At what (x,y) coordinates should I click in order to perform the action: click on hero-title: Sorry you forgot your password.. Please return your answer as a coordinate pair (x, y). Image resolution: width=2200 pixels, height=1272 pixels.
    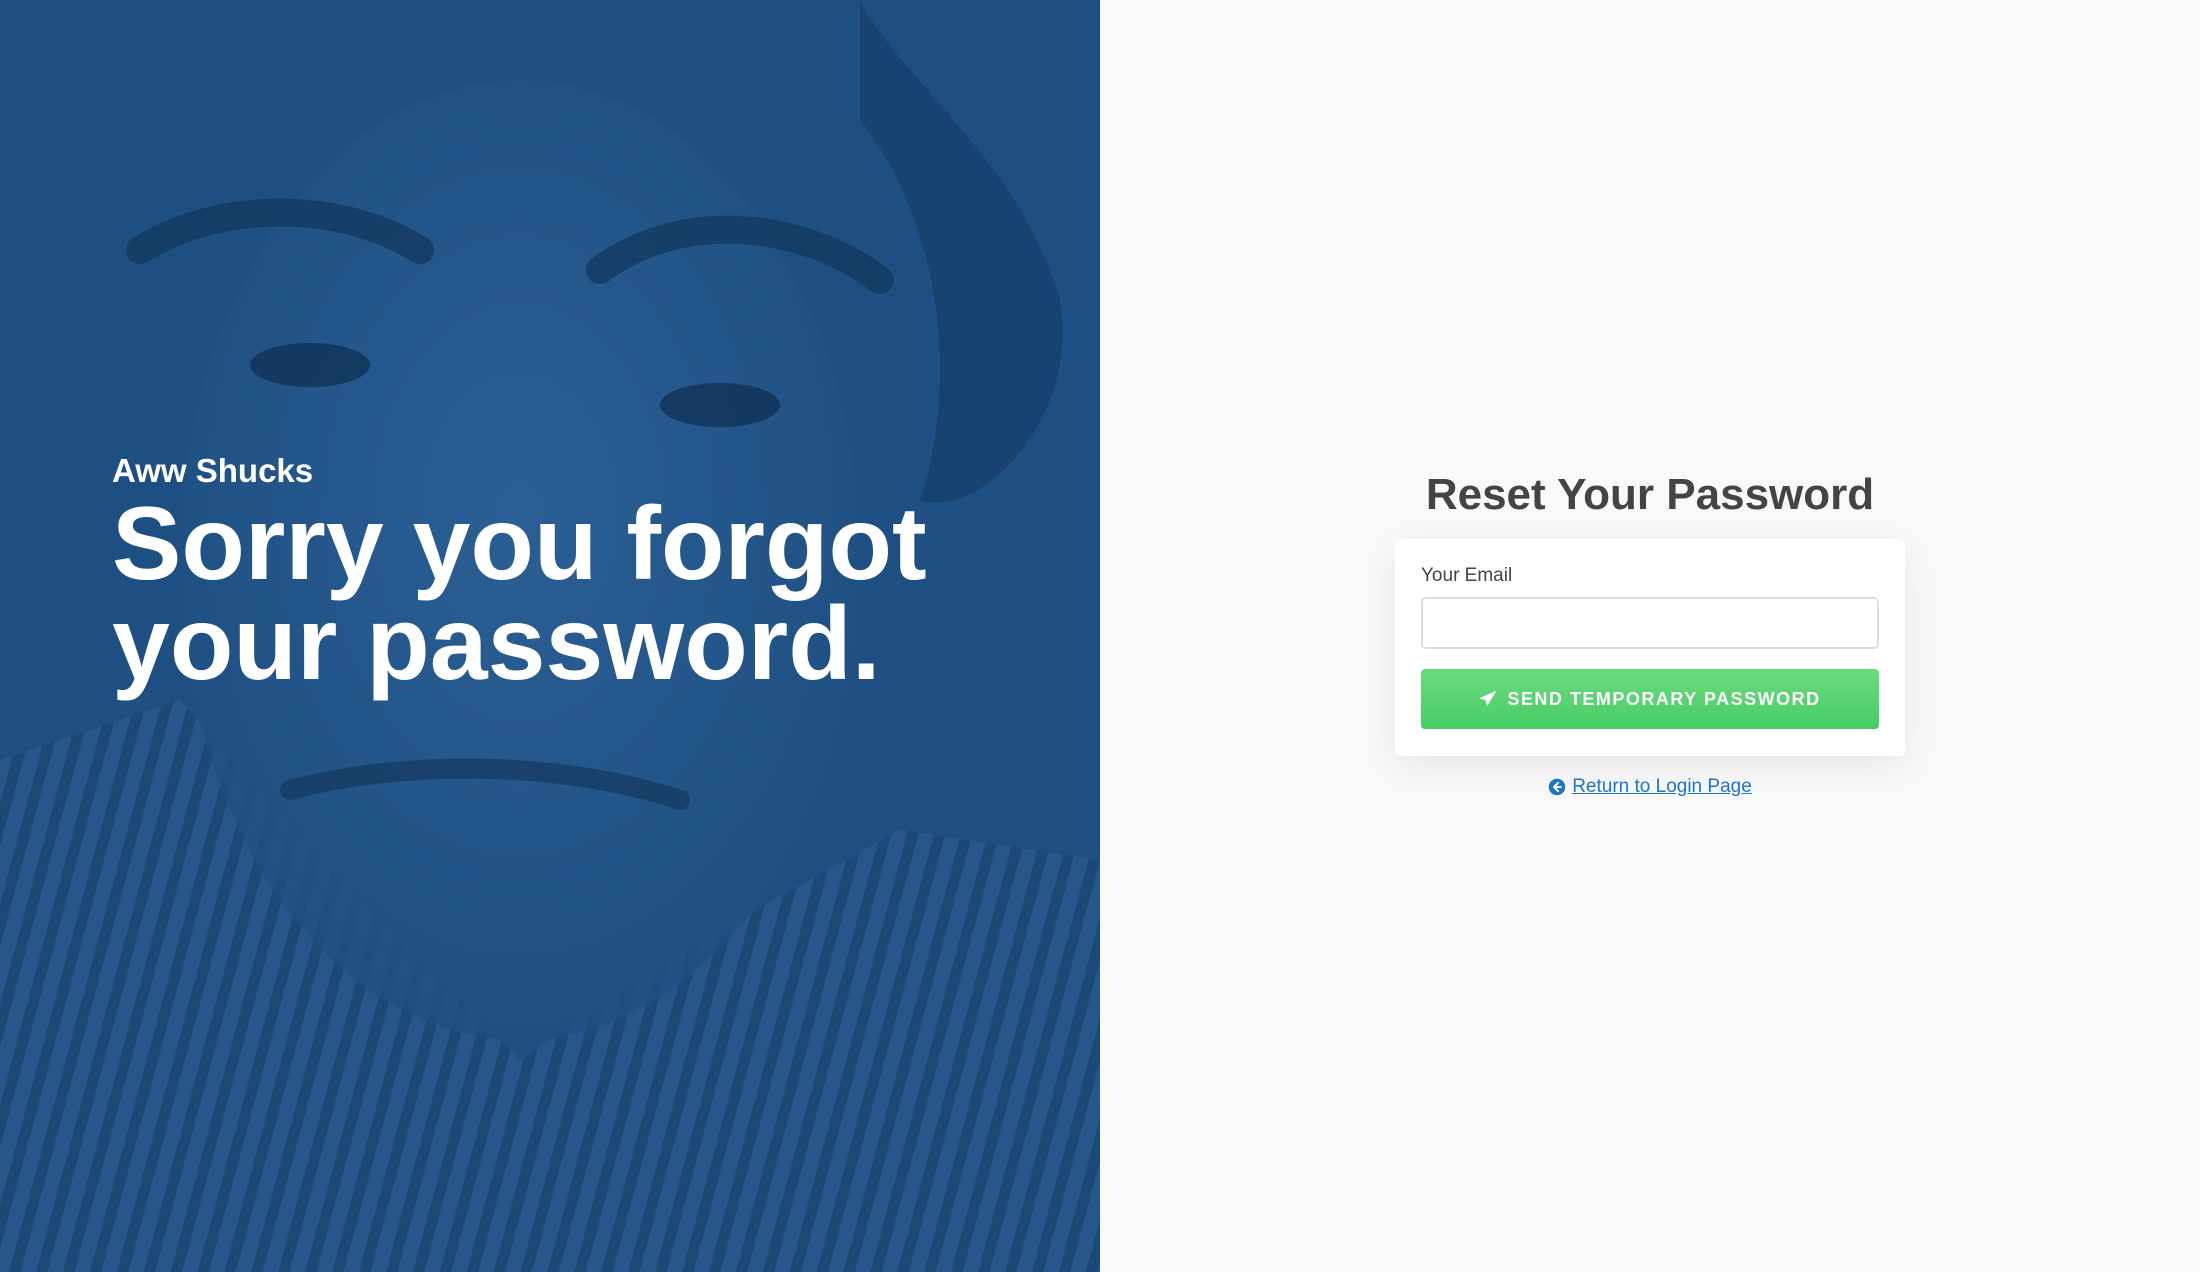
    Looking at the image, I should click on (519, 594).